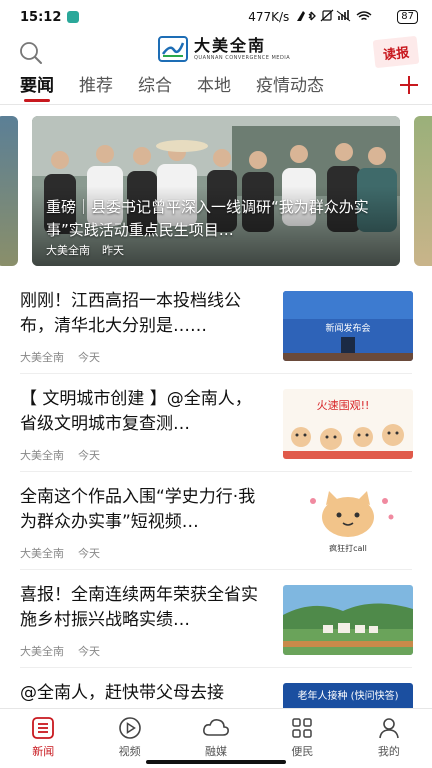 The height and width of the screenshot is (768, 432). What do you see at coordinates (343, 405) in the screenshot?
I see `thumb-text: 火速围观!!` at bounding box center [343, 405].